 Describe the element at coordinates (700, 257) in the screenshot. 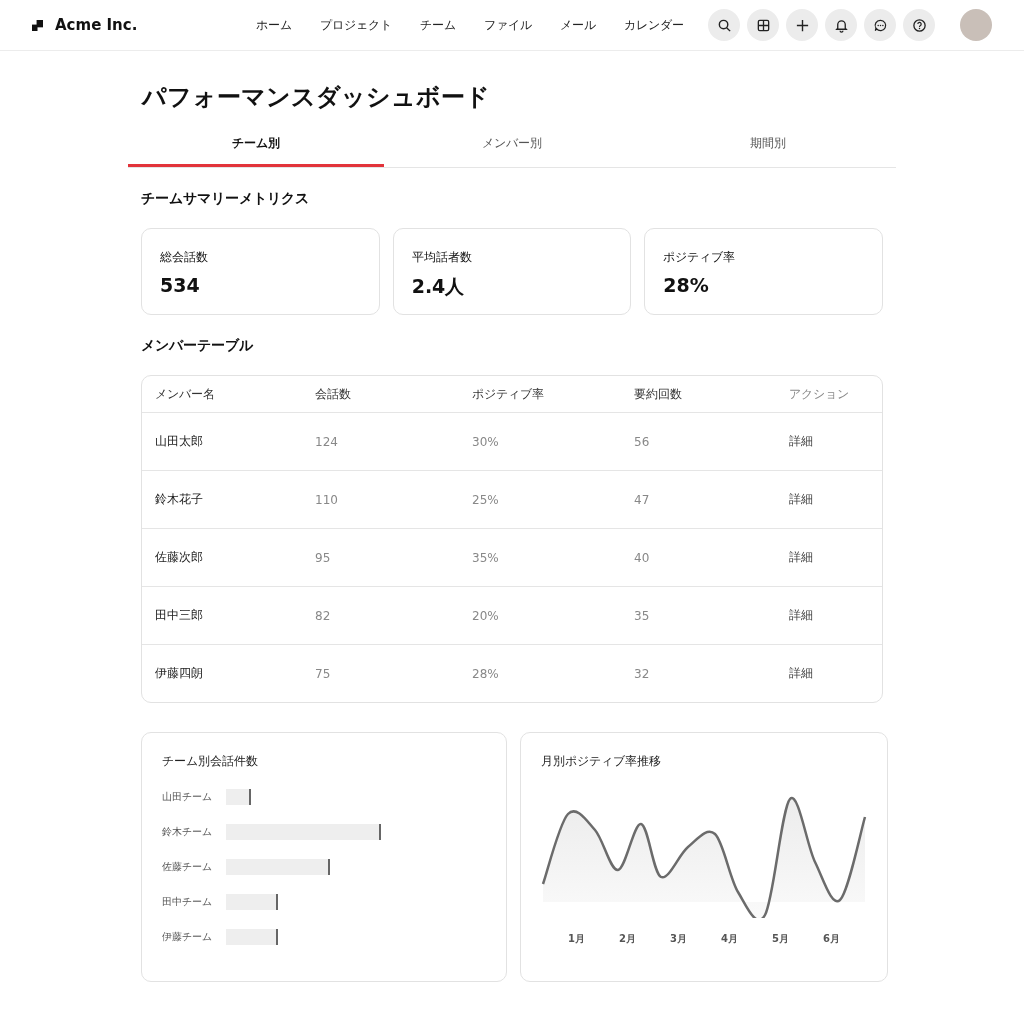

I see `metric-label: ポジティブ率` at that location.